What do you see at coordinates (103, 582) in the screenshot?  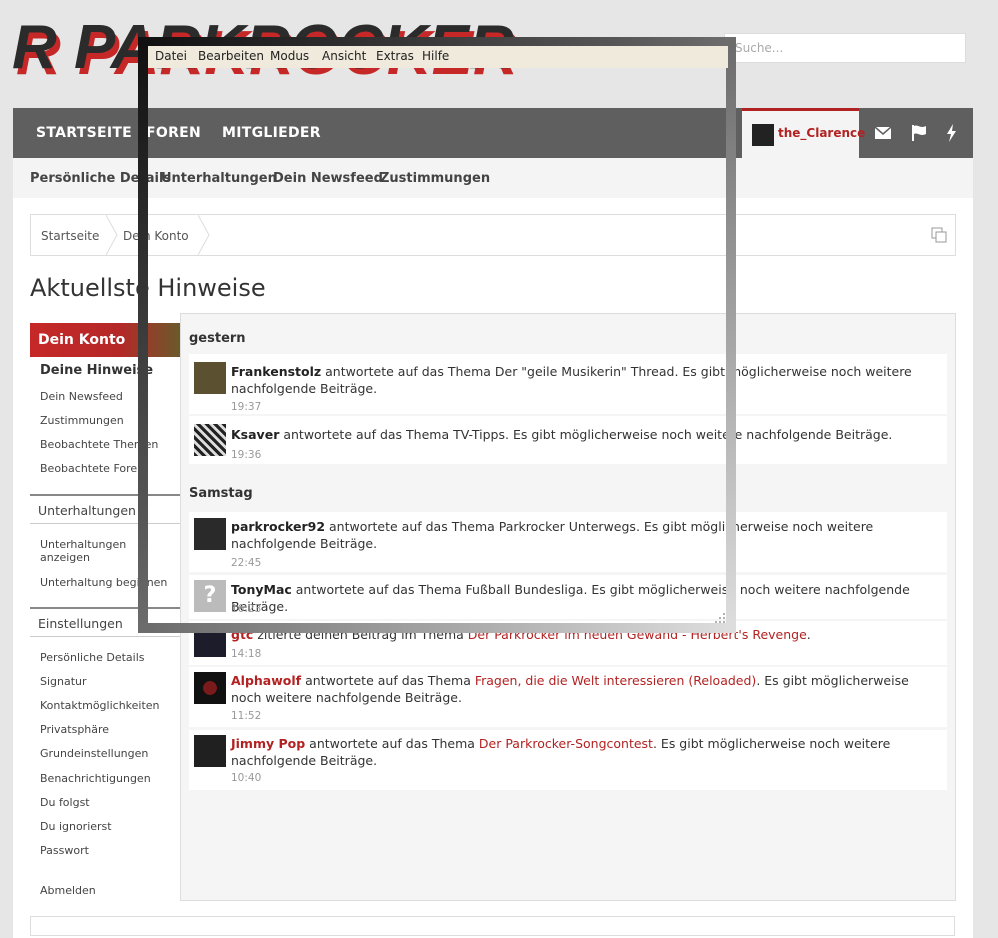 I see `sidebar-item-unterhaltung-beginnen: Unterhaltung beginnen` at bounding box center [103, 582].